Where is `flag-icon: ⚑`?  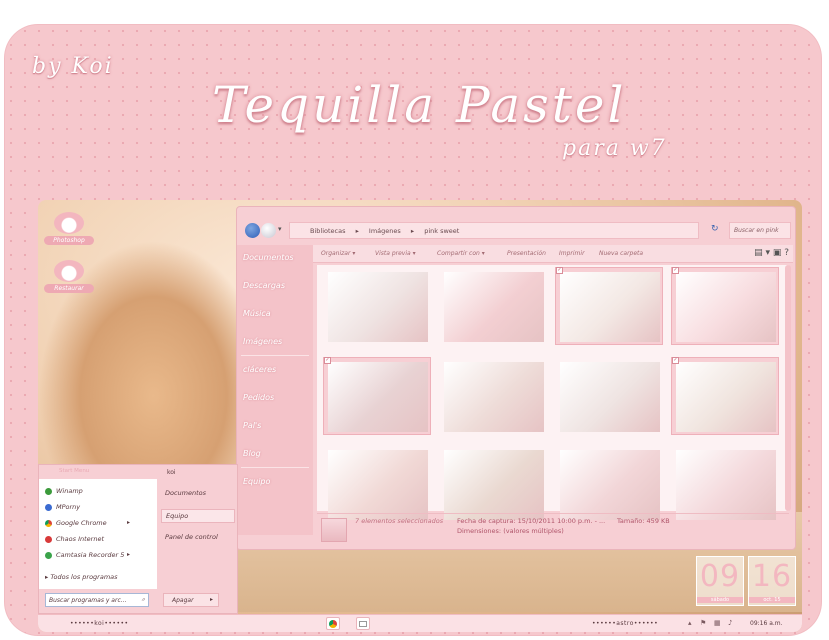 flag-icon: ⚑ is located at coordinates (703, 623).